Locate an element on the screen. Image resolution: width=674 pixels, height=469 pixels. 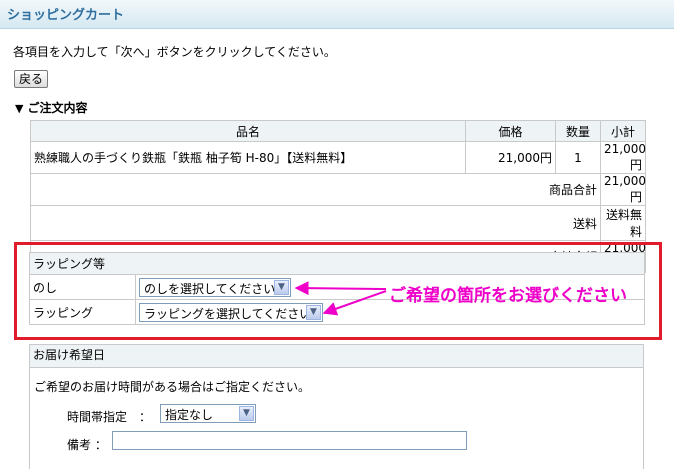
delivery-heading: お届け希望日 is located at coordinates (336, 356).